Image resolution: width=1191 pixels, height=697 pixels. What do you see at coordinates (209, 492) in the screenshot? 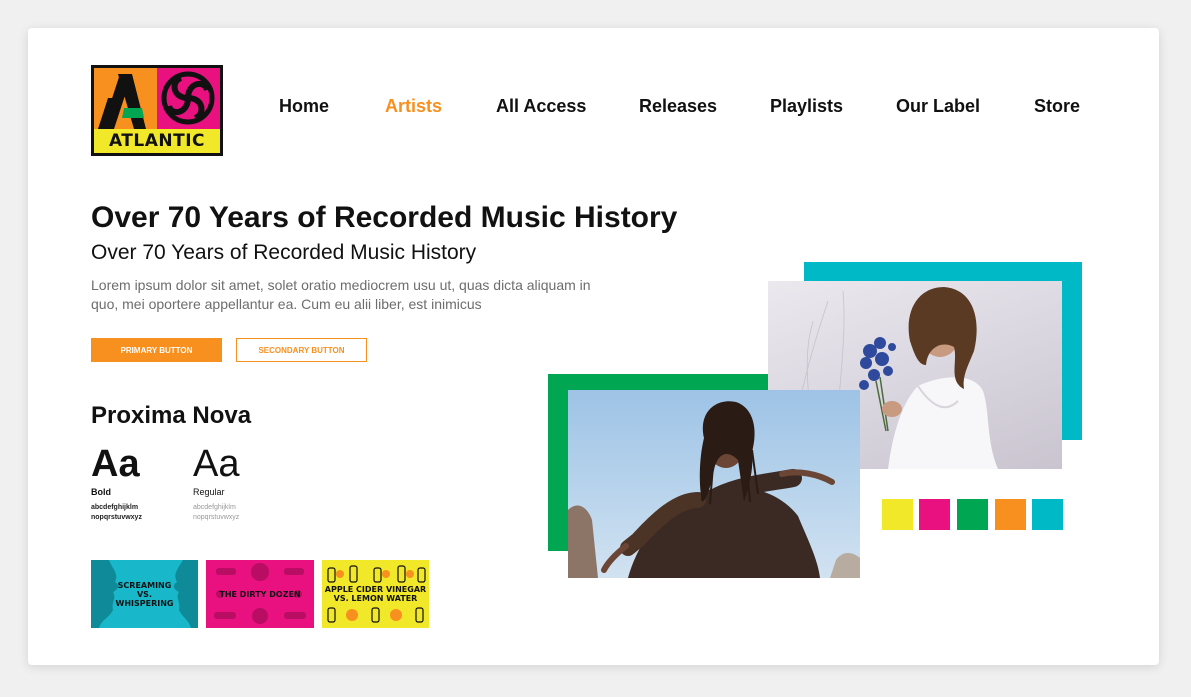
I see `regular-weight-label: Regular` at bounding box center [209, 492].